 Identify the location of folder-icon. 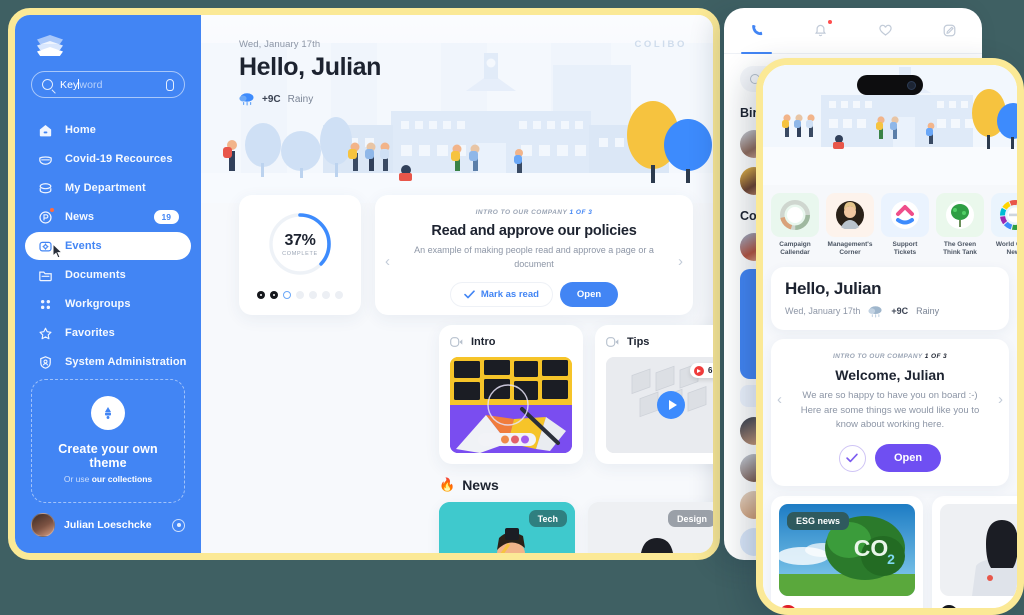
(45, 275).